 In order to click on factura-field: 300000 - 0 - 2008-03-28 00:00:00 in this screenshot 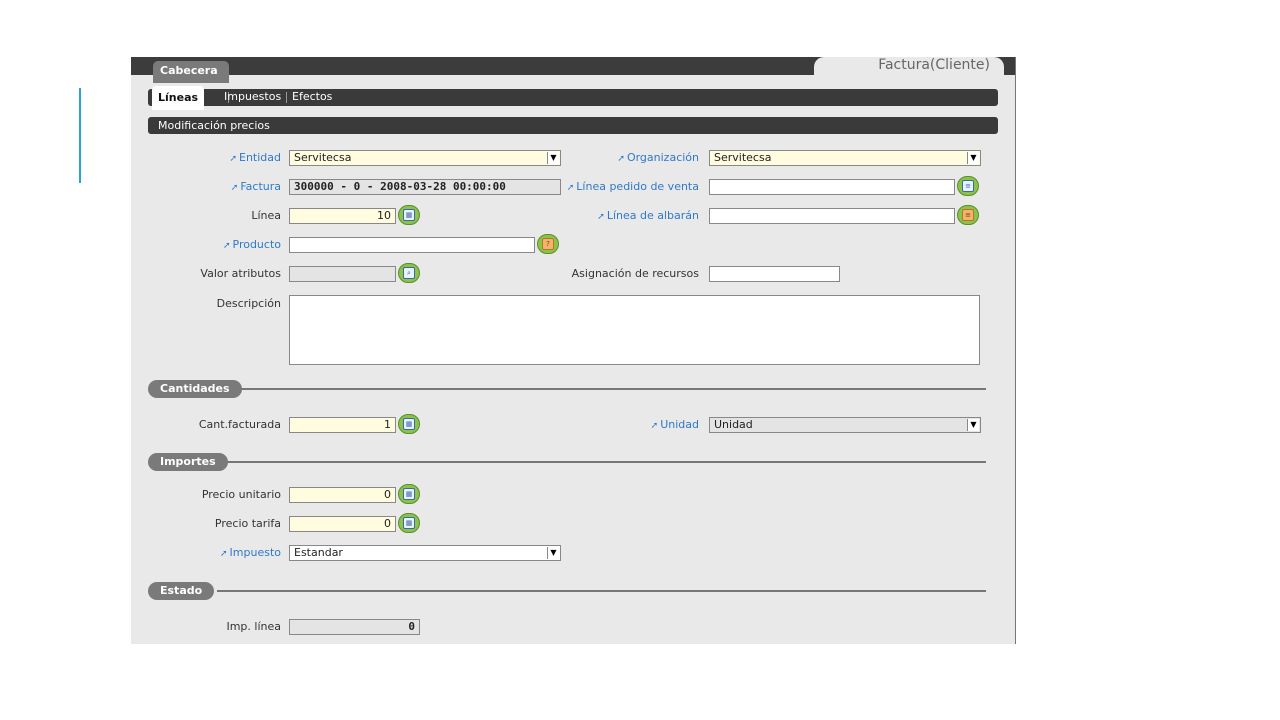, I will do `click(425, 187)`.